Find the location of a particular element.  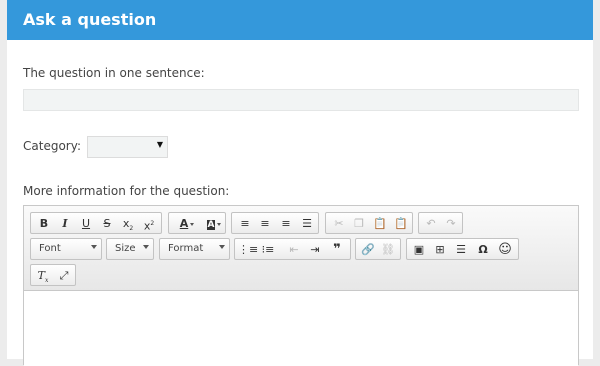

strikethrough-button: S is located at coordinates (107, 223).